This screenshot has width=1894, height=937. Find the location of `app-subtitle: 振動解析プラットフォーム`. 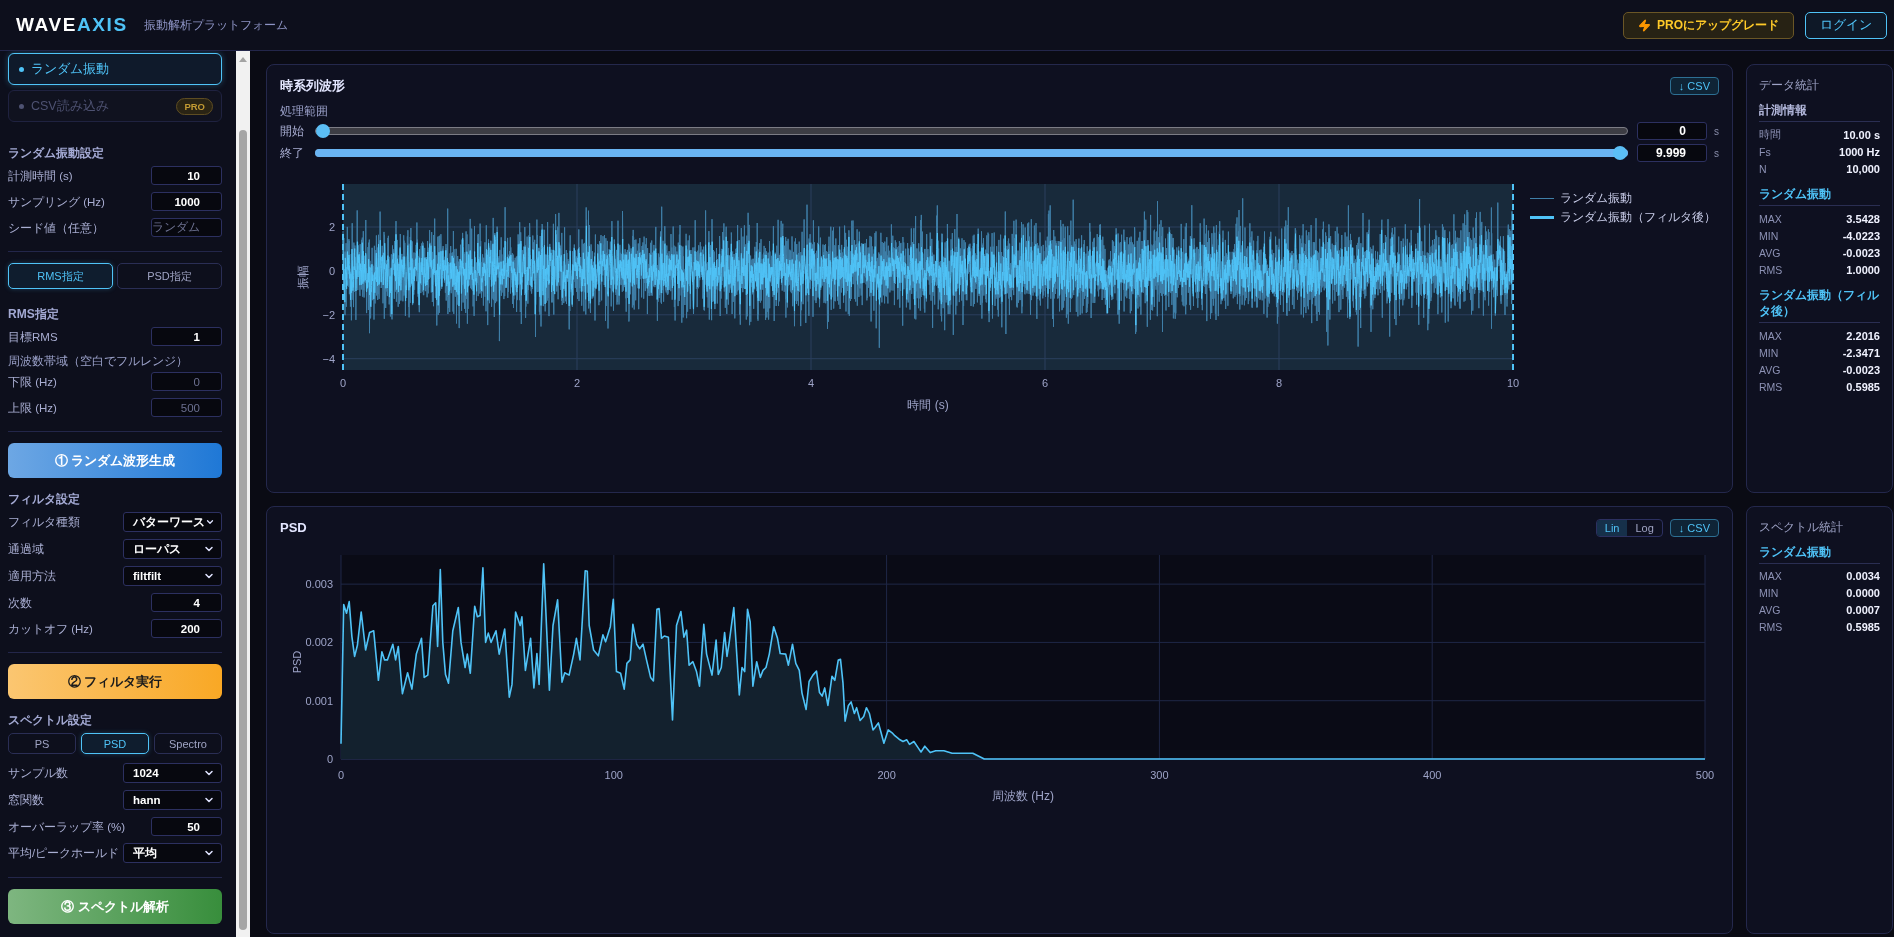

app-subtitle: 振動解析プラットフォーム is located at coordinates (215, 25).